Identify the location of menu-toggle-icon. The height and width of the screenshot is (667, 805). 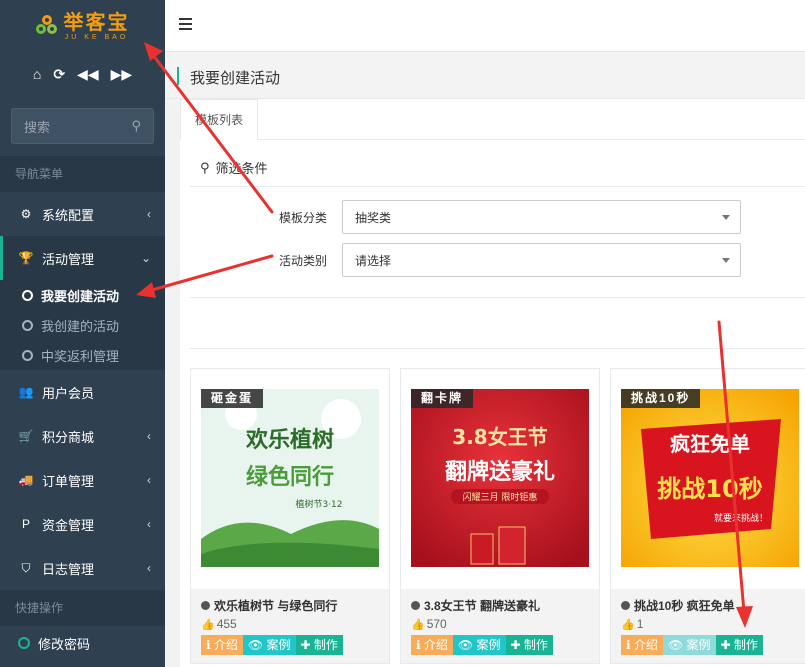
(185, 24).